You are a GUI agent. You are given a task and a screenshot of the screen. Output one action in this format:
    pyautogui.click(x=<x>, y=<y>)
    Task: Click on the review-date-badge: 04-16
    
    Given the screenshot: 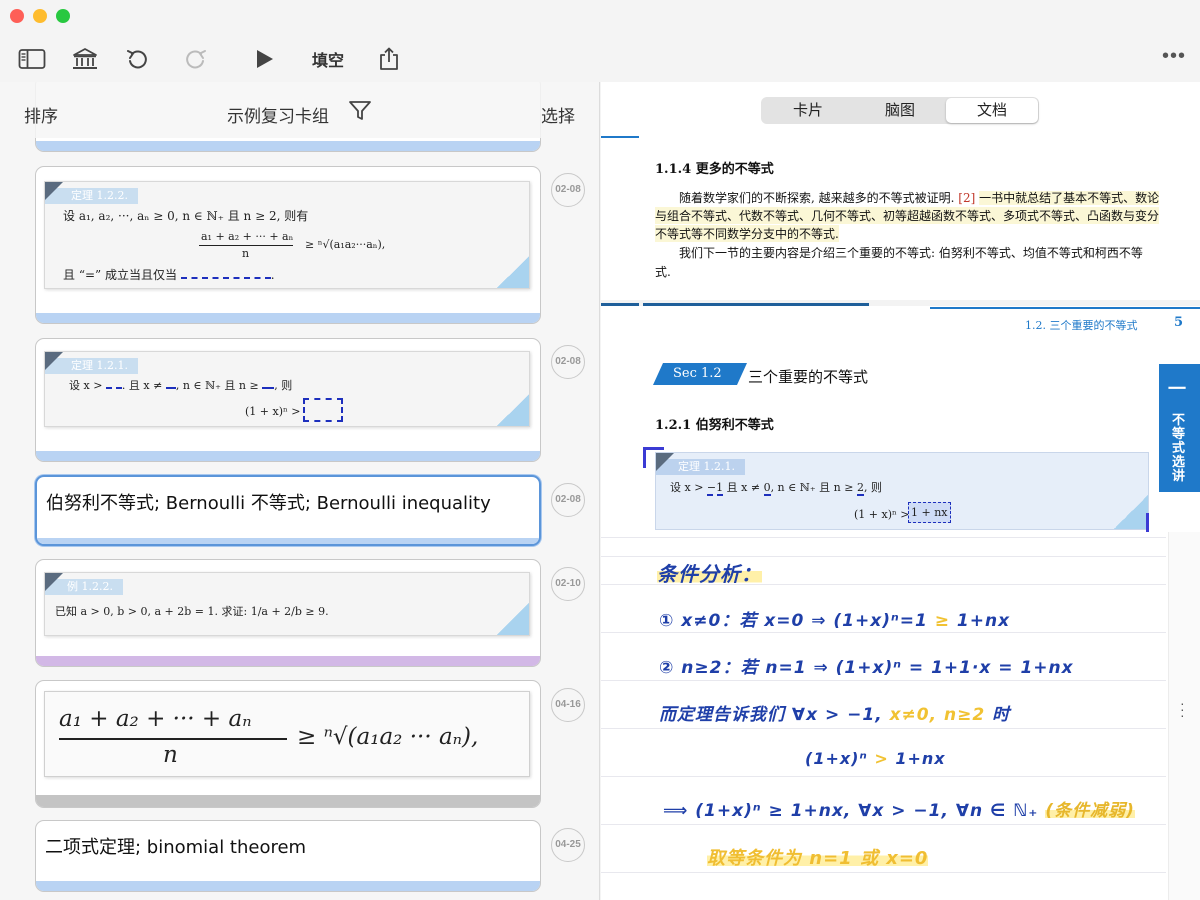 What is the action you would take?
    pyautogui.click(x=568, y=705)
    